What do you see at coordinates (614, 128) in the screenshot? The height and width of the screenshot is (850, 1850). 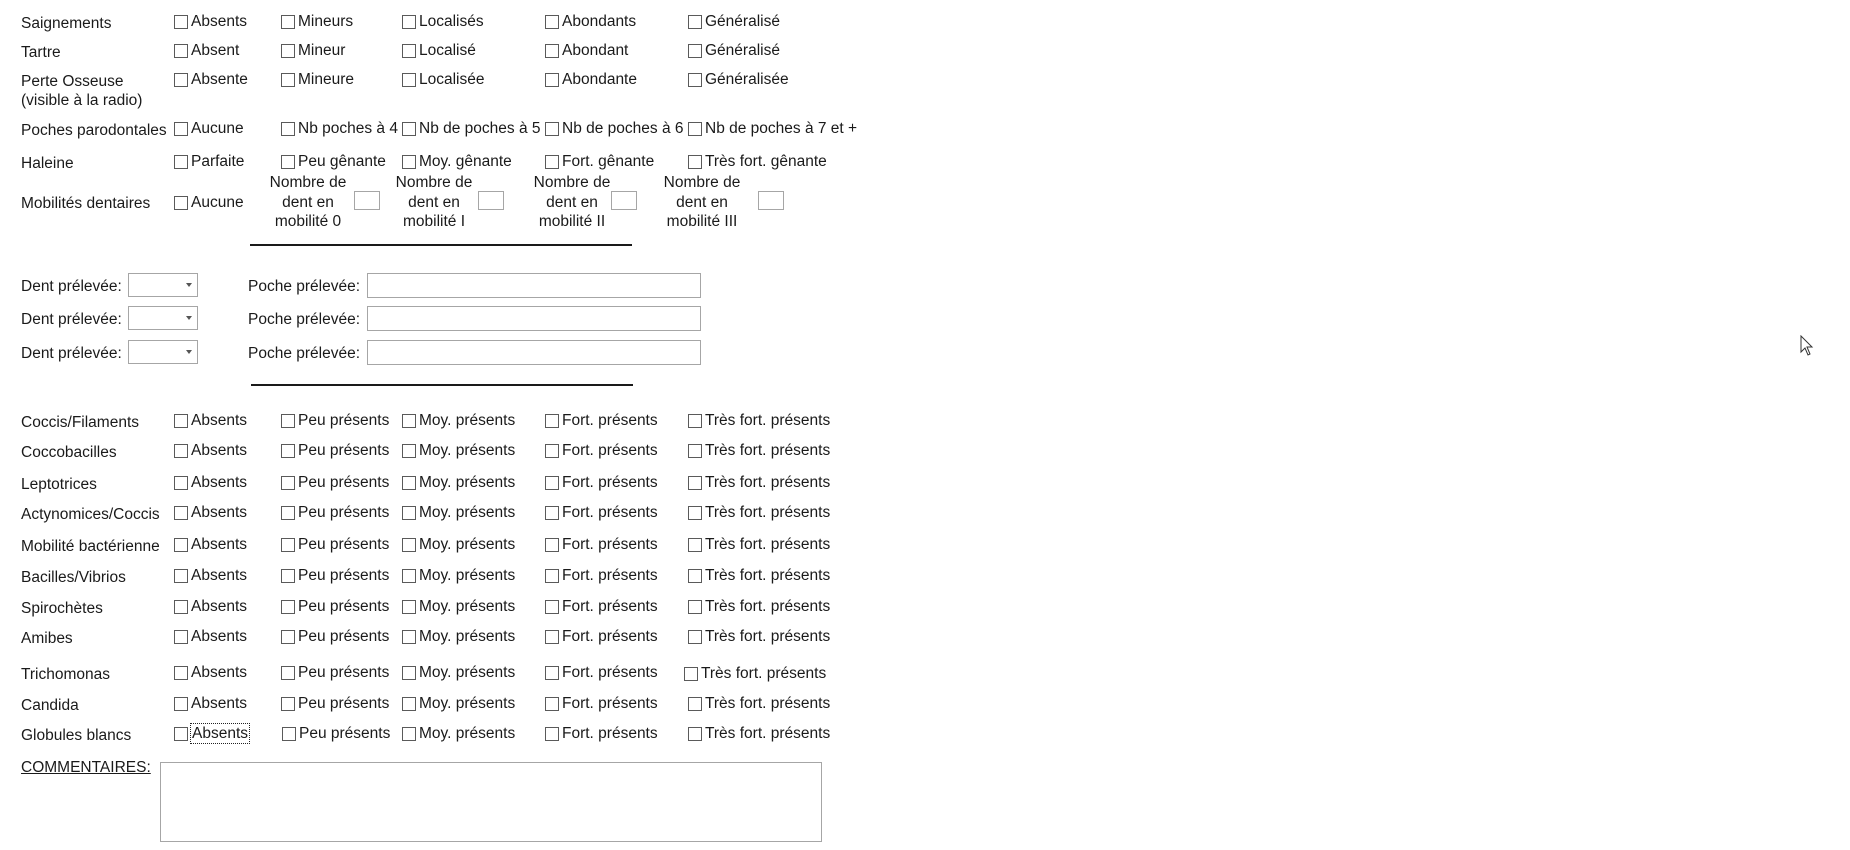 I see `clinical-option-checkbox: Nb de poches à 6` at bounding box center [614, 128].